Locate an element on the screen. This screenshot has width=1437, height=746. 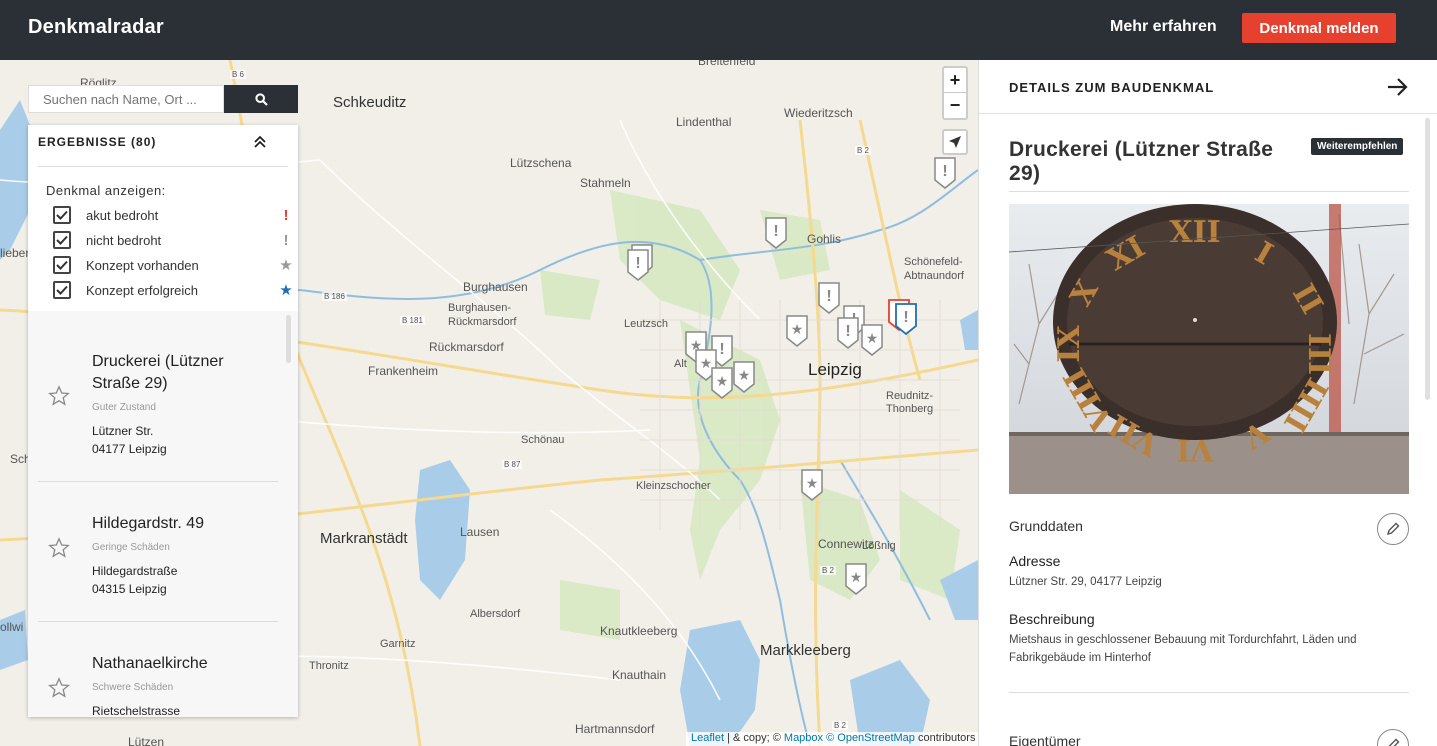
scrollbar is located at coordinates (1427, 259).